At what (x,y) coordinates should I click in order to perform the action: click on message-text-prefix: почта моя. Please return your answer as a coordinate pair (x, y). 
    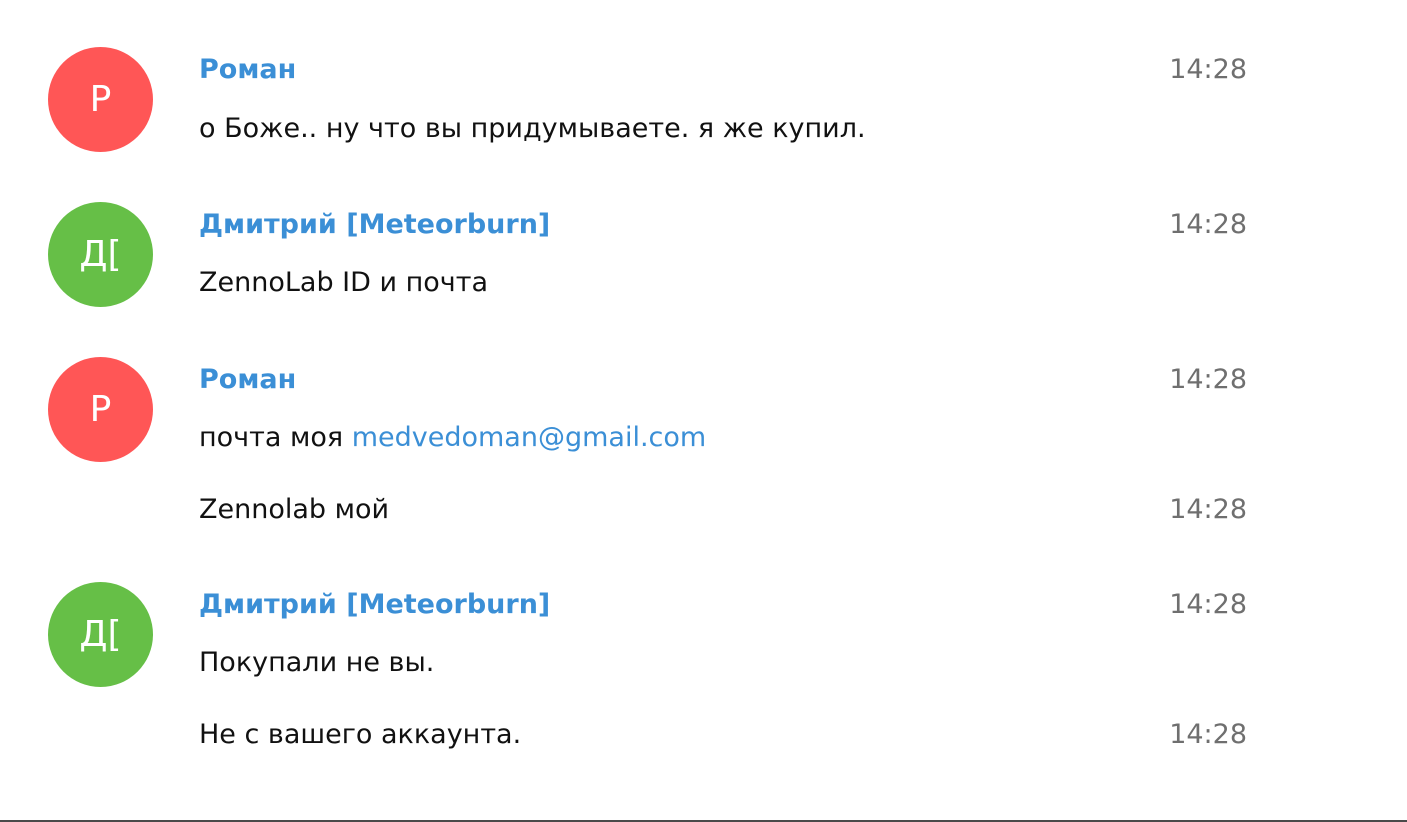
    Looking at the image, I should click on (275, 437).